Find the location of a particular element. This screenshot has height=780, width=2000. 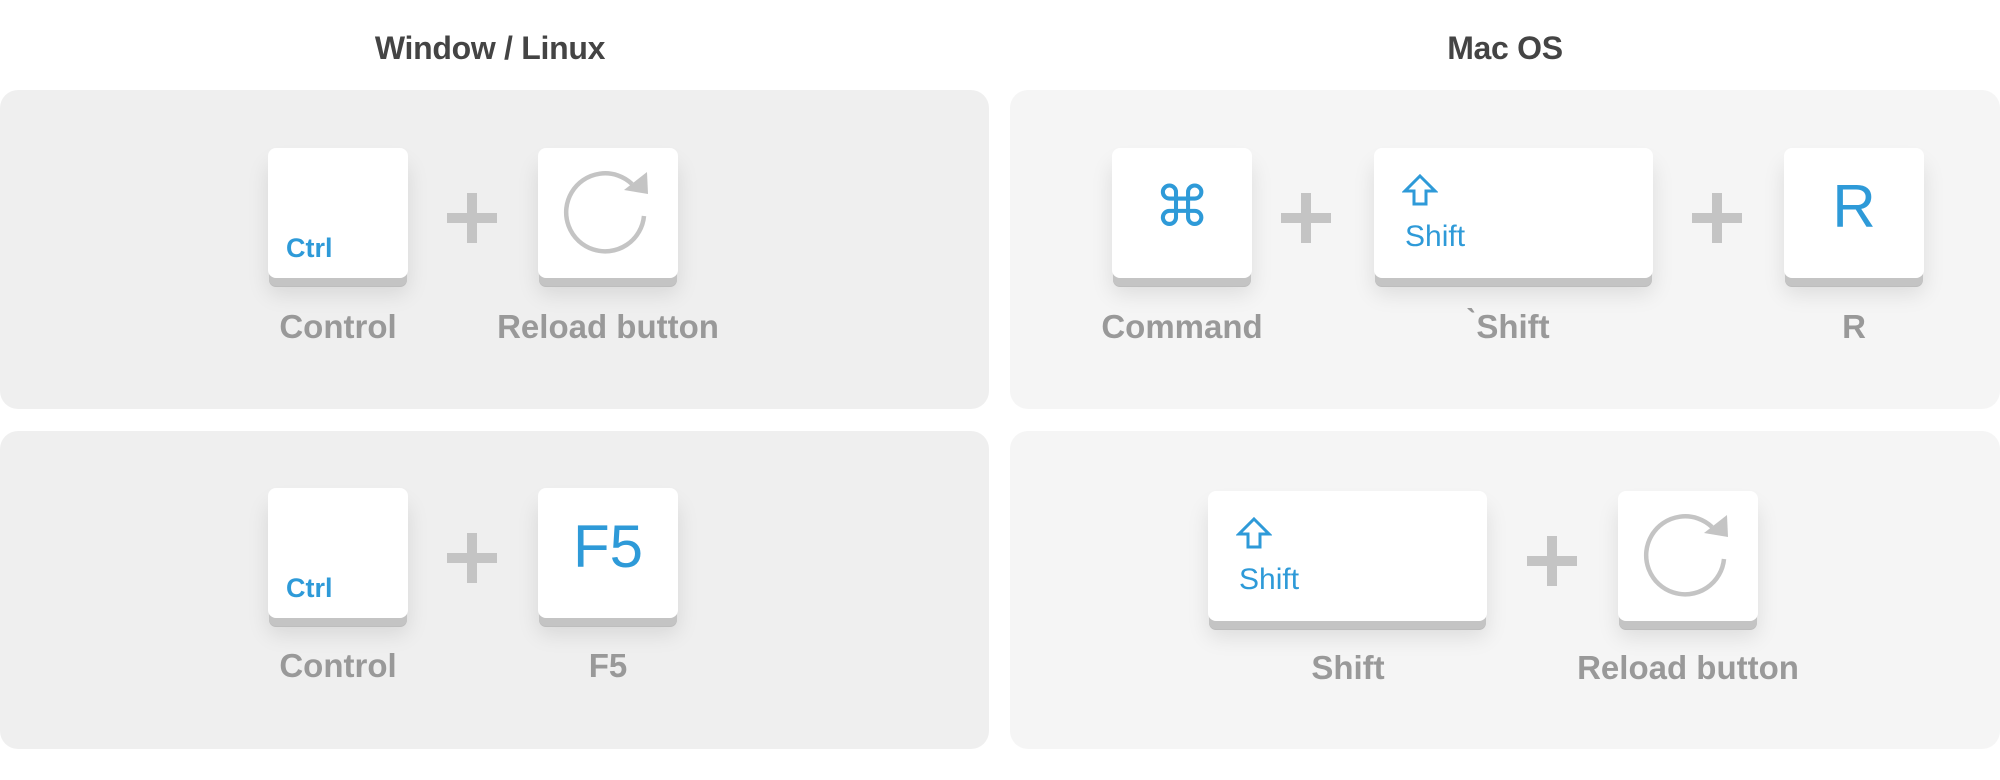

shift-label: ̀Shift is located at coordinates (1513, 326).